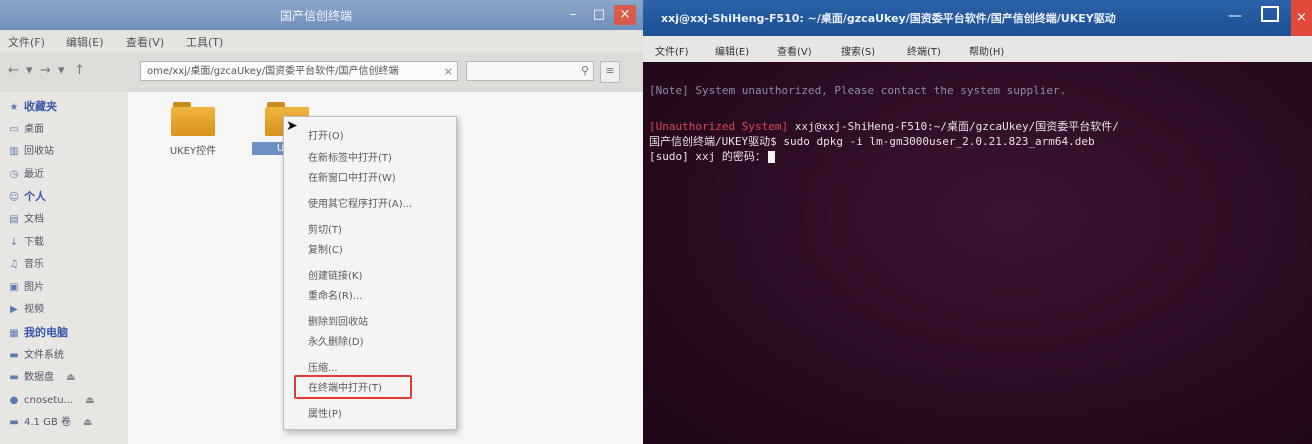 This screenshot has height=444, width=1312. What do you see at coordinates (292, 126) in the screenshot?
I see `mouse-pointer-icon: ➤` at bounding box center [292, 126].